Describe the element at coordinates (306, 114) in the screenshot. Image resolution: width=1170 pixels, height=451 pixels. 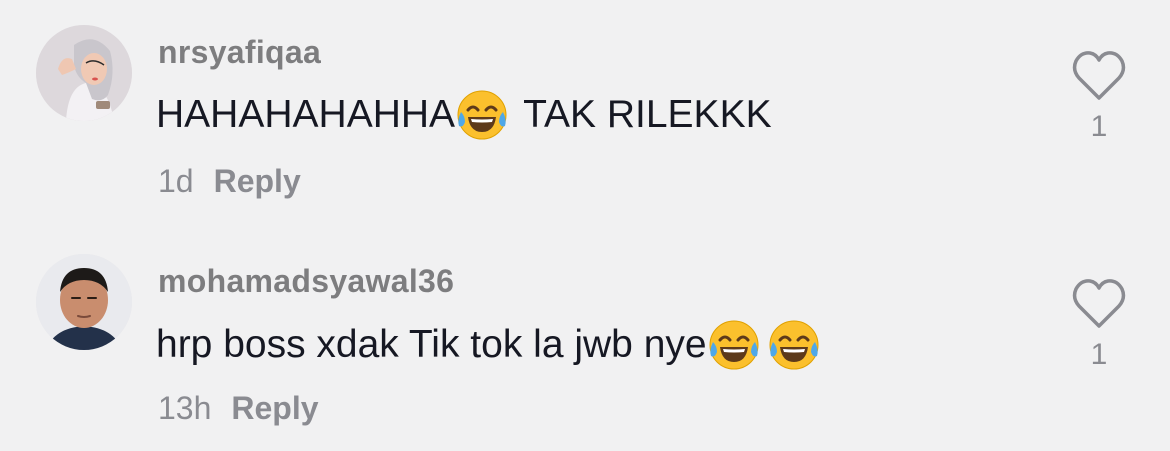
I see `comment-text-part: HAHAHAHAHHA` at that location.